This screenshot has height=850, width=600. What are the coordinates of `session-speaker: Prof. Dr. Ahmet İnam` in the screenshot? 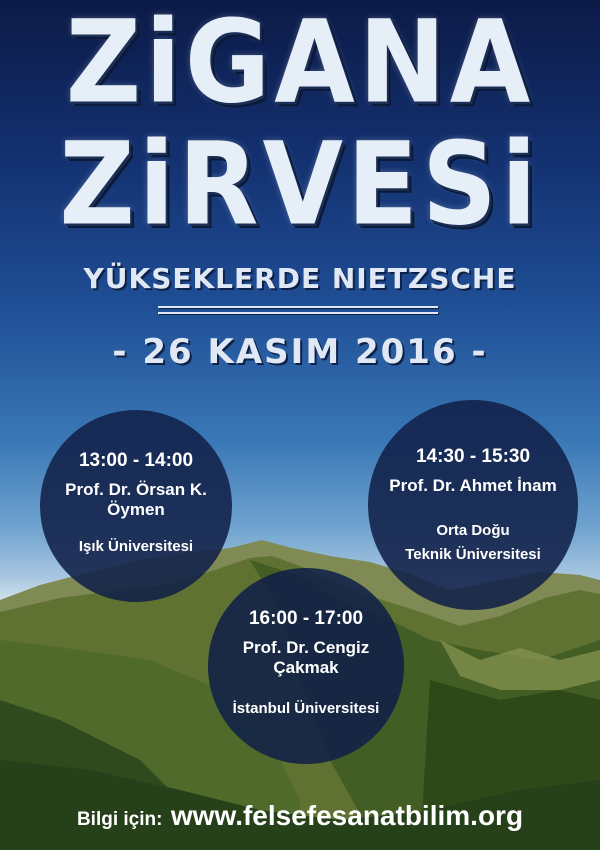 It's located at (473, 485).